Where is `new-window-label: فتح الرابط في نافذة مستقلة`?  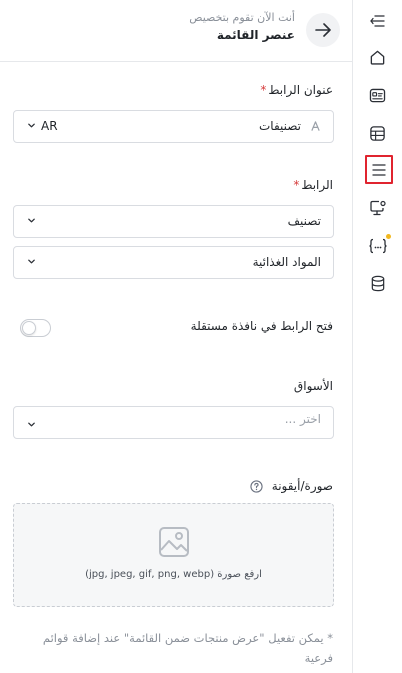 new-window-label: فتح الرابط في نافذة مستقلة is located at coordinates (261, 326).